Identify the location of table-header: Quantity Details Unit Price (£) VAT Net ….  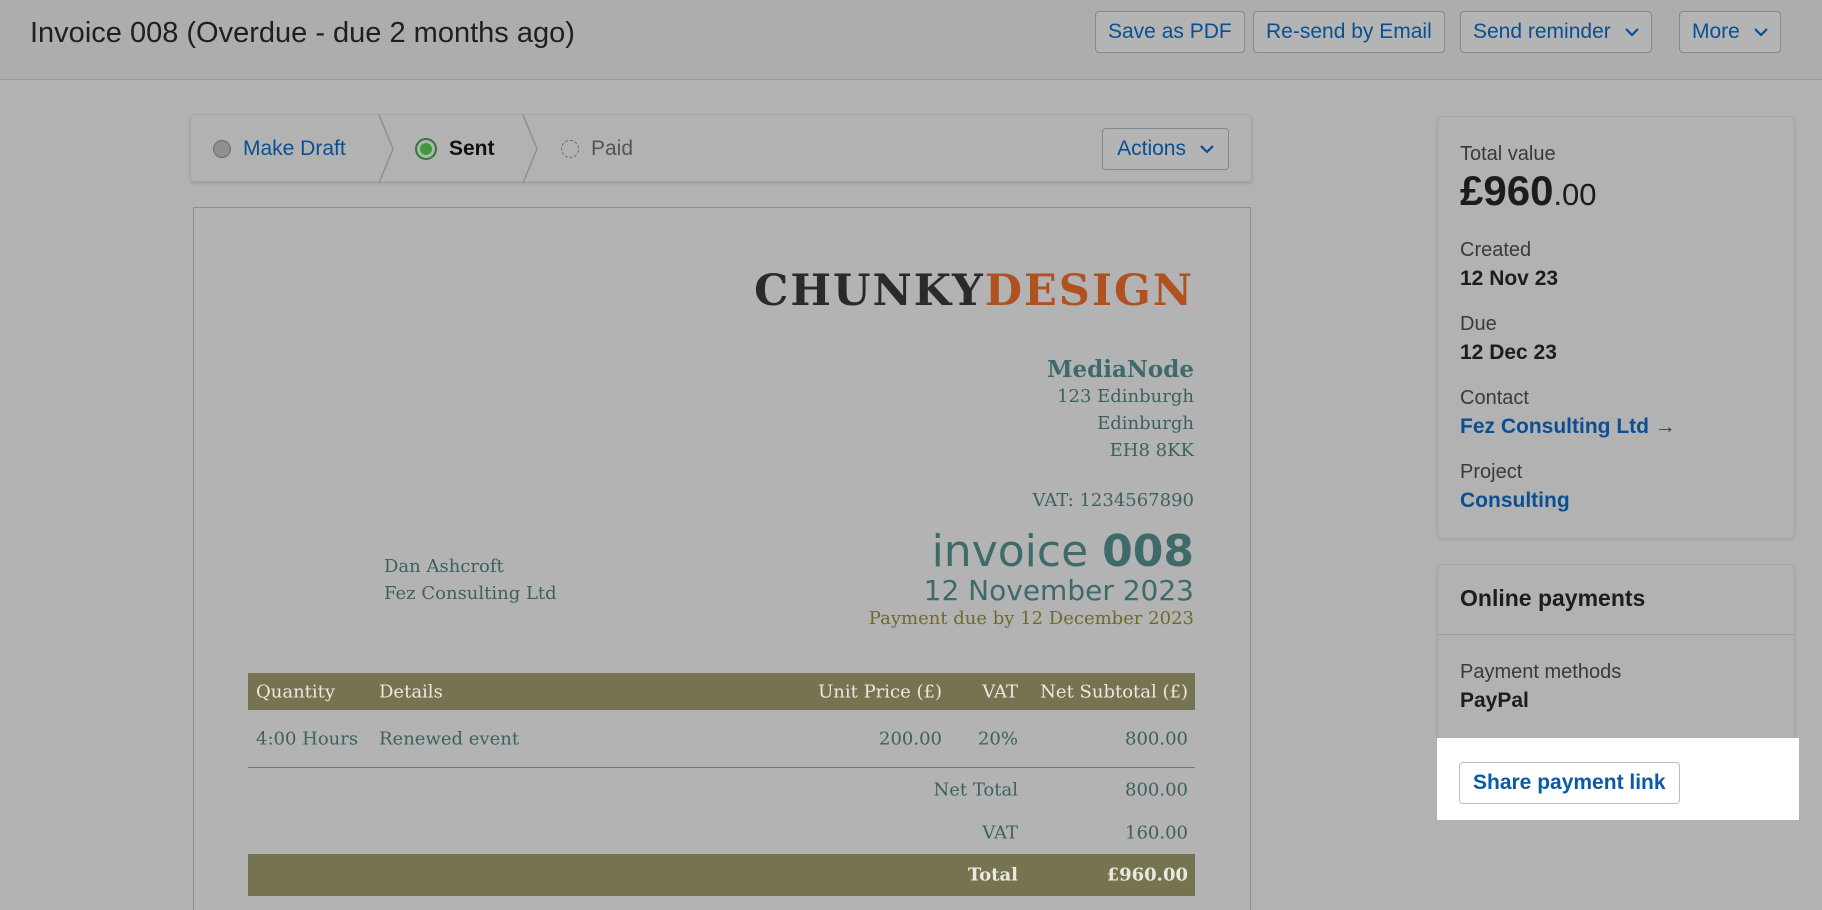
(721, 691).